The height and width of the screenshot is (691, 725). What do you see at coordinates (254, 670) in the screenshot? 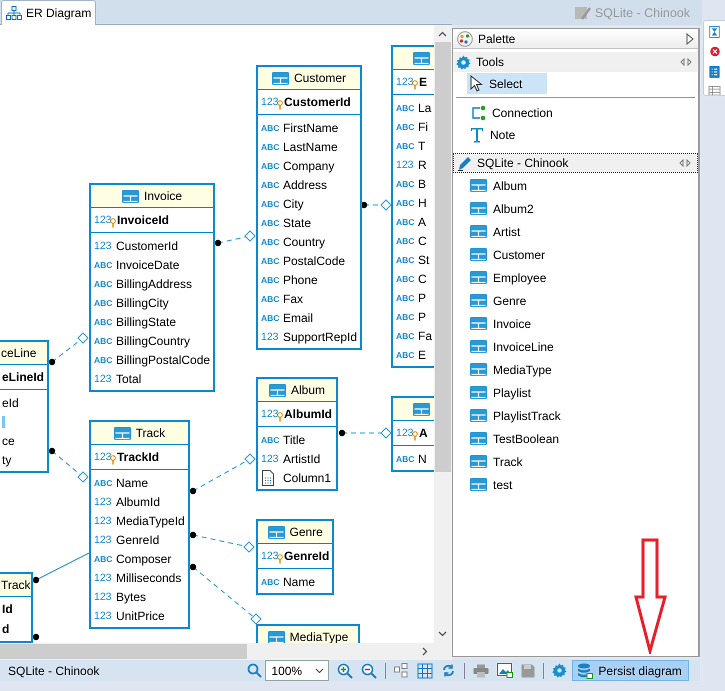
I see `search-icon` at bounding box center [254, 670].